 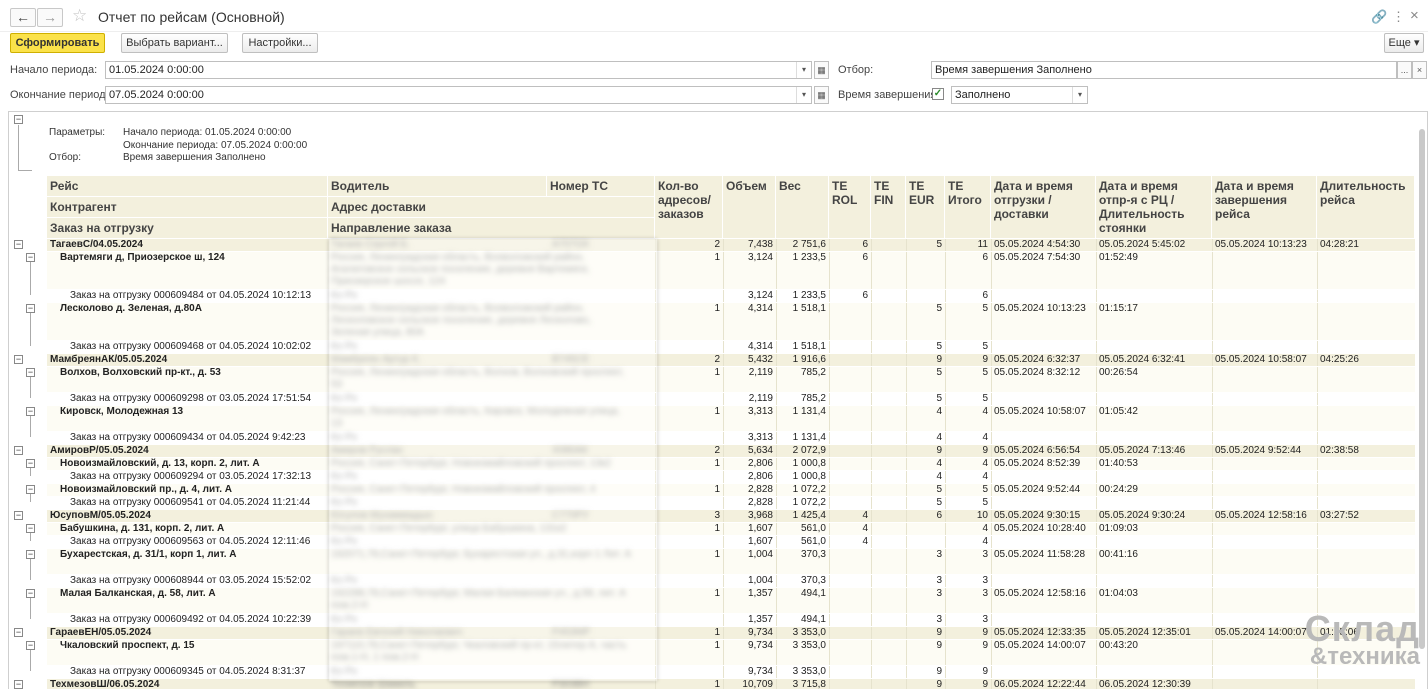 I want to click on cell-volume: 3,313, so click(x=760, y=411).